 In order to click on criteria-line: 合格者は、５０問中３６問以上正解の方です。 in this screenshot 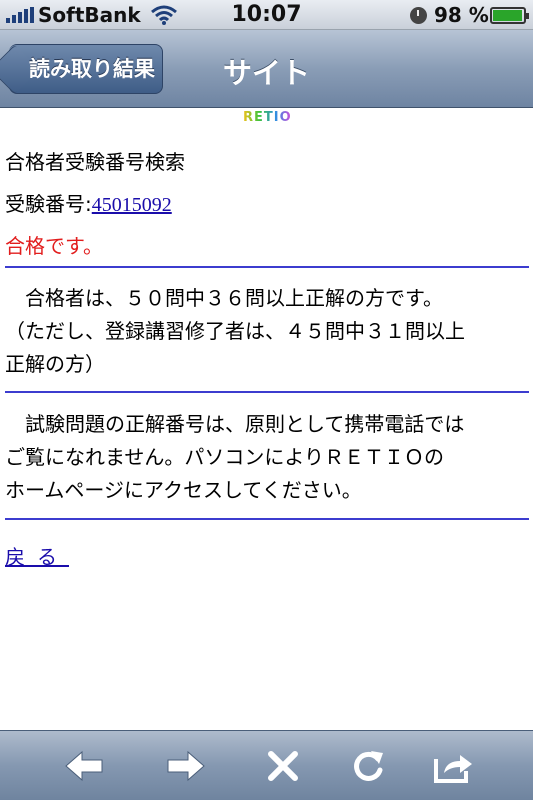, I will do `click(224, 298)`.